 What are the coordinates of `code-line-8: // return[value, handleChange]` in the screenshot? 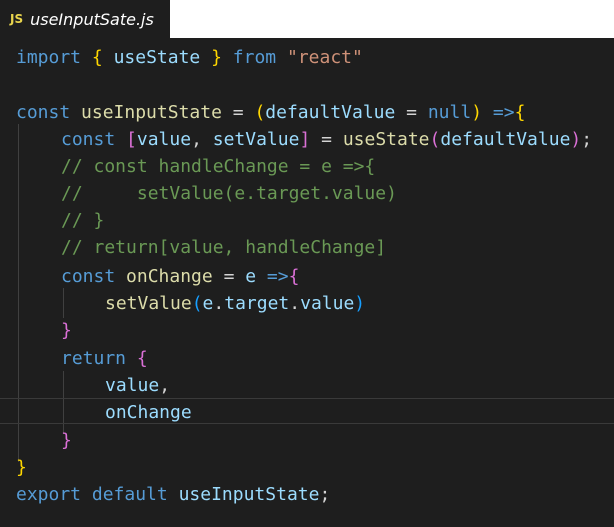 It's located at (224, 247).